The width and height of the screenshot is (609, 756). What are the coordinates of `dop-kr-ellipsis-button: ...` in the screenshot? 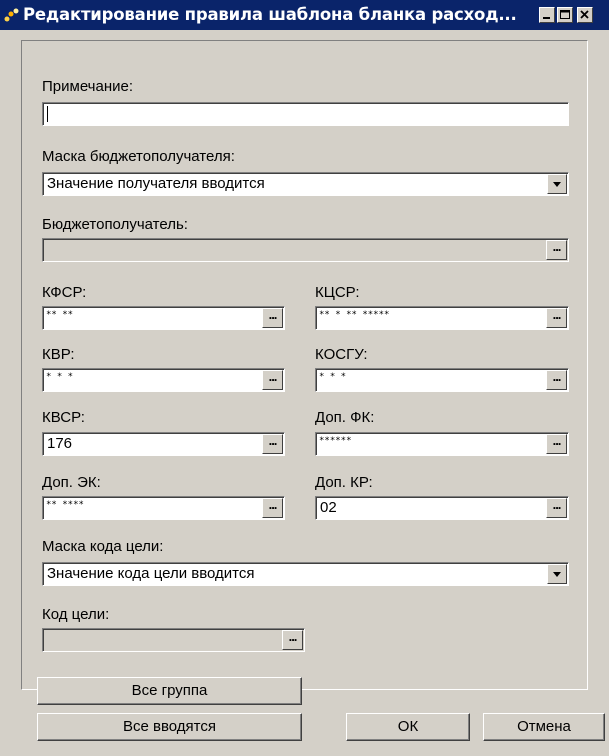 It's located at (556, 508).